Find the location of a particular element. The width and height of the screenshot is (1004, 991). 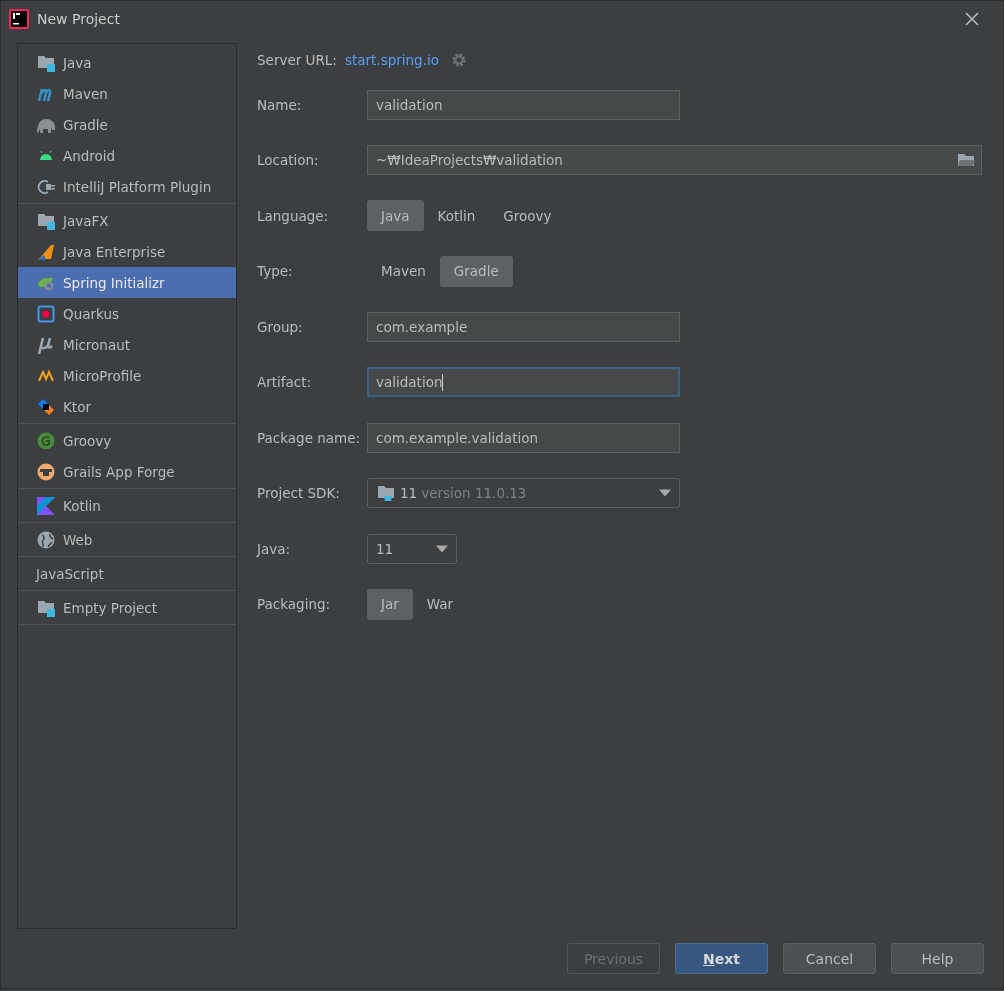

segment-option: Maven is located at coordinates (403, 271).